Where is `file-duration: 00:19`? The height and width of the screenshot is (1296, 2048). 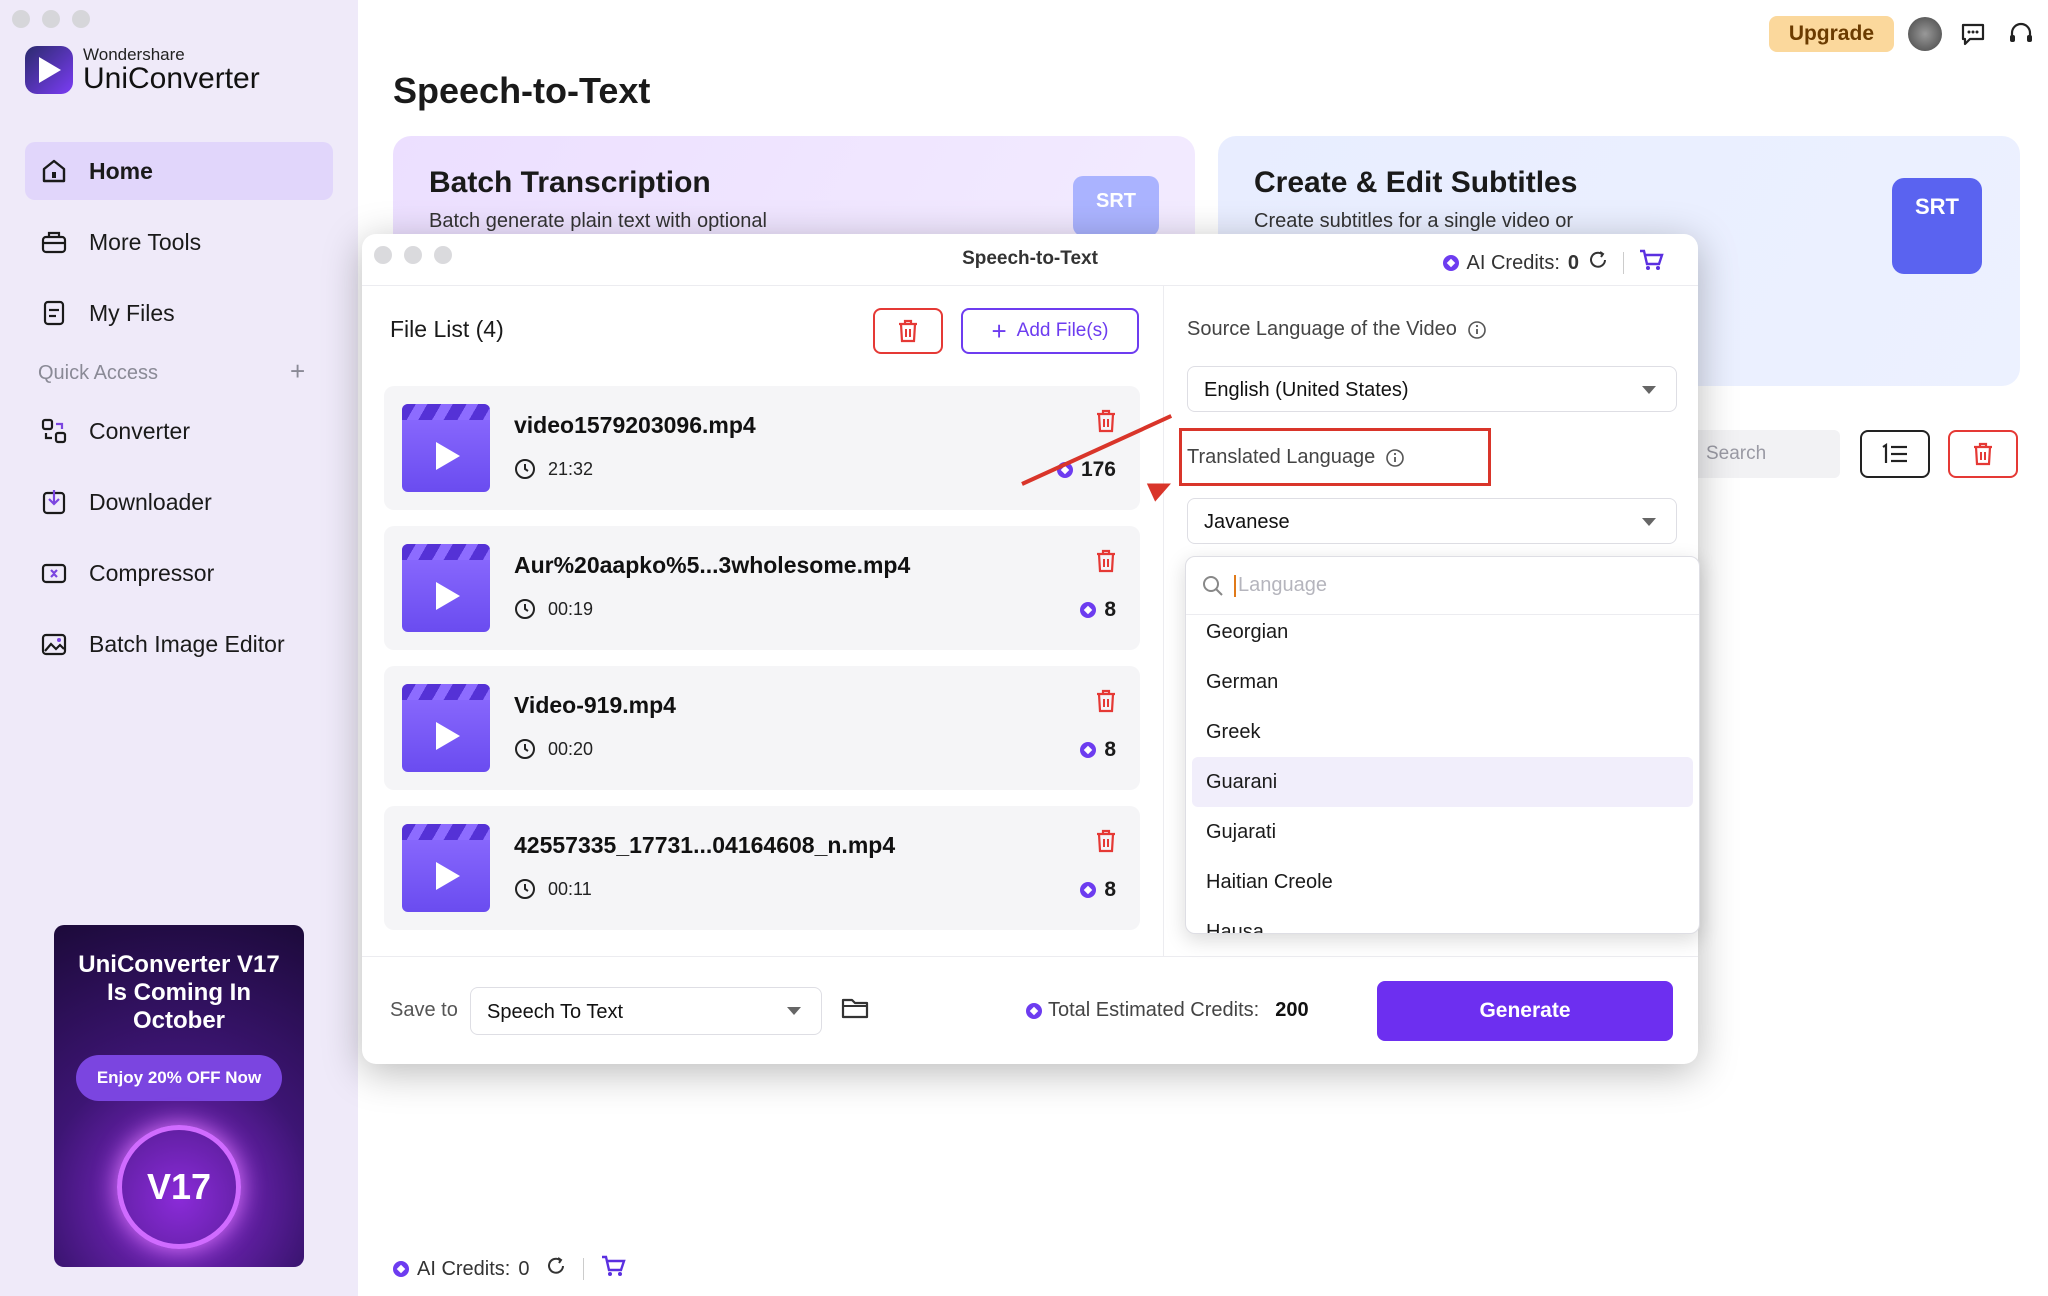 file-duration: 00:19 is located at coordinates (553, 609).